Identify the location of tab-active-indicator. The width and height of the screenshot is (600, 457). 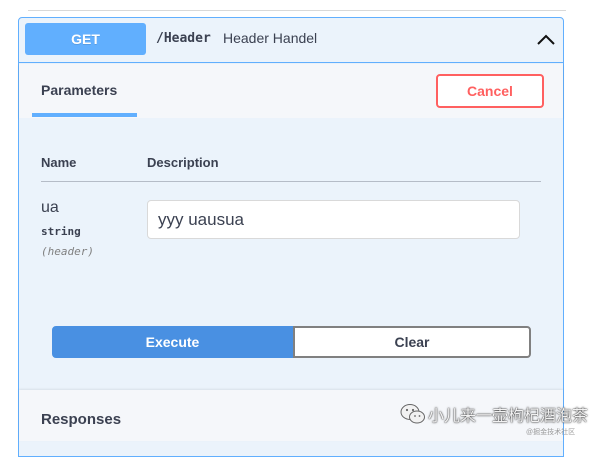
(84, 115).